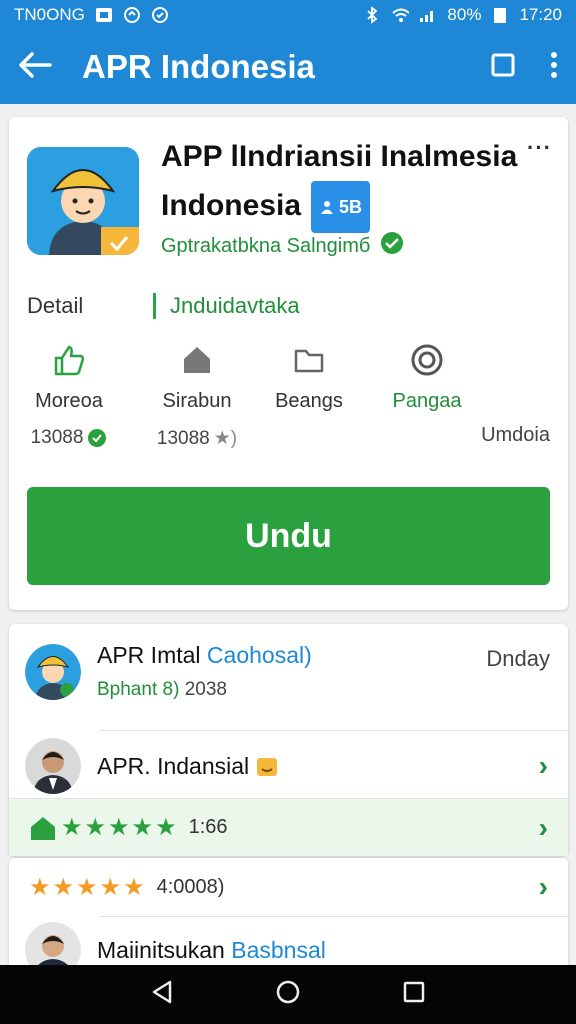  Describe the element at coordinates (288, 766) in the screenshot. I see `list-item-2: APR. Indansial ›` at that location.